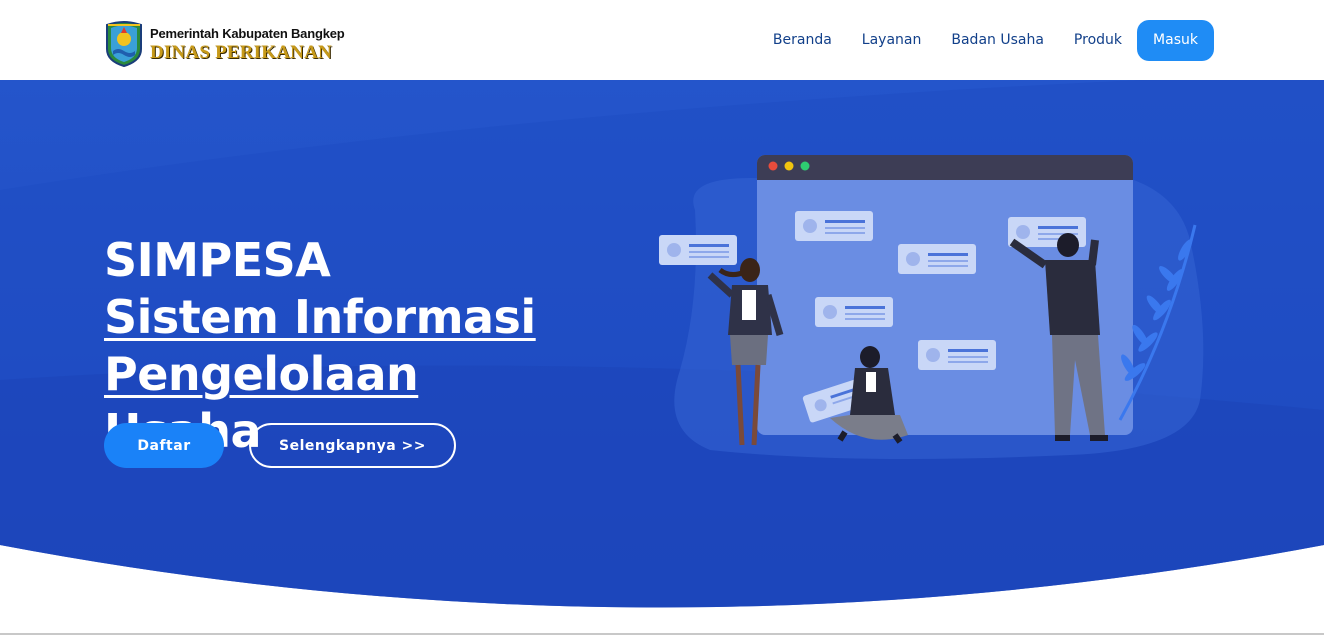 This screenshot has width=1324, height=635. I want to click on nav-link-badan-usaha: Badan Usaha, so click(997, 40).